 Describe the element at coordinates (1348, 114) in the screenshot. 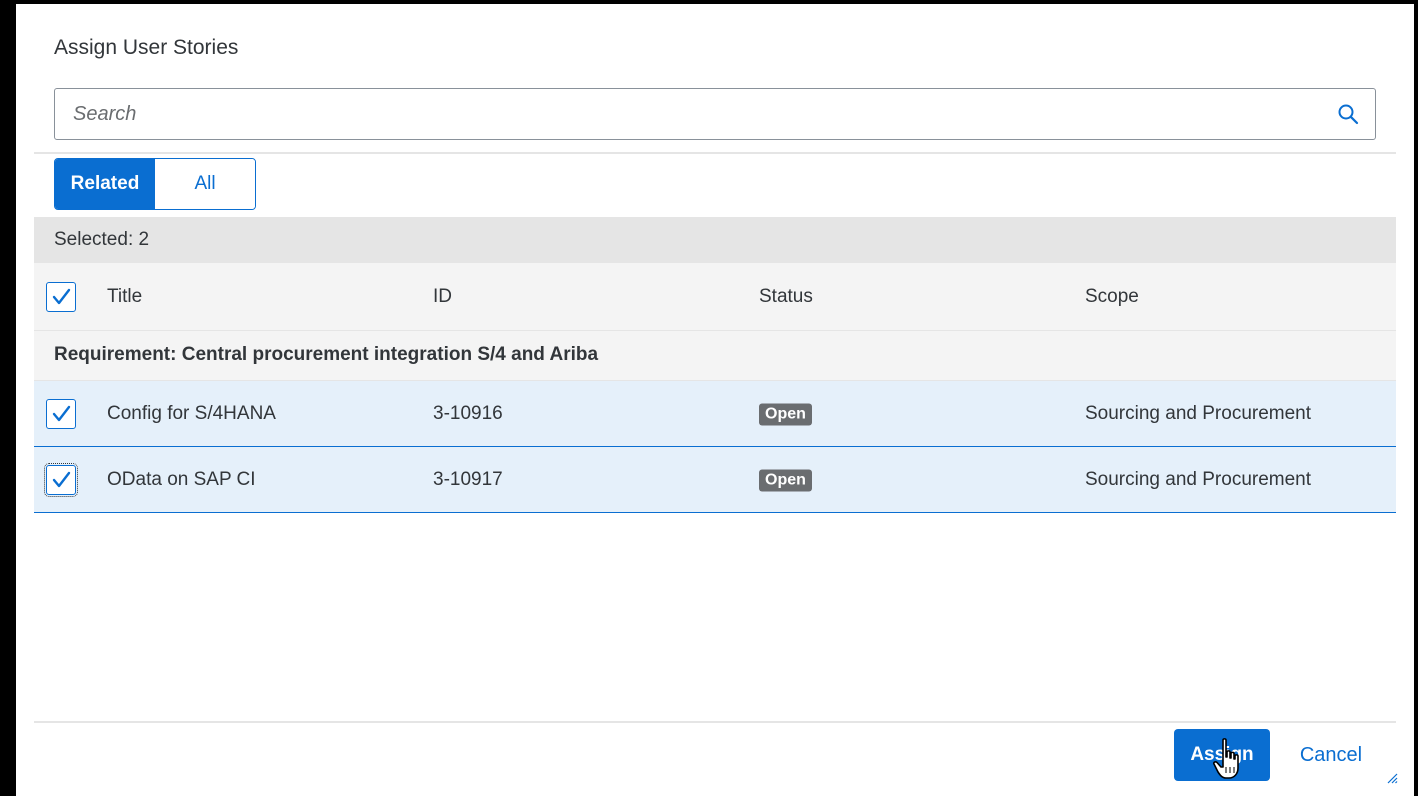

I see `search-icon` at that location.